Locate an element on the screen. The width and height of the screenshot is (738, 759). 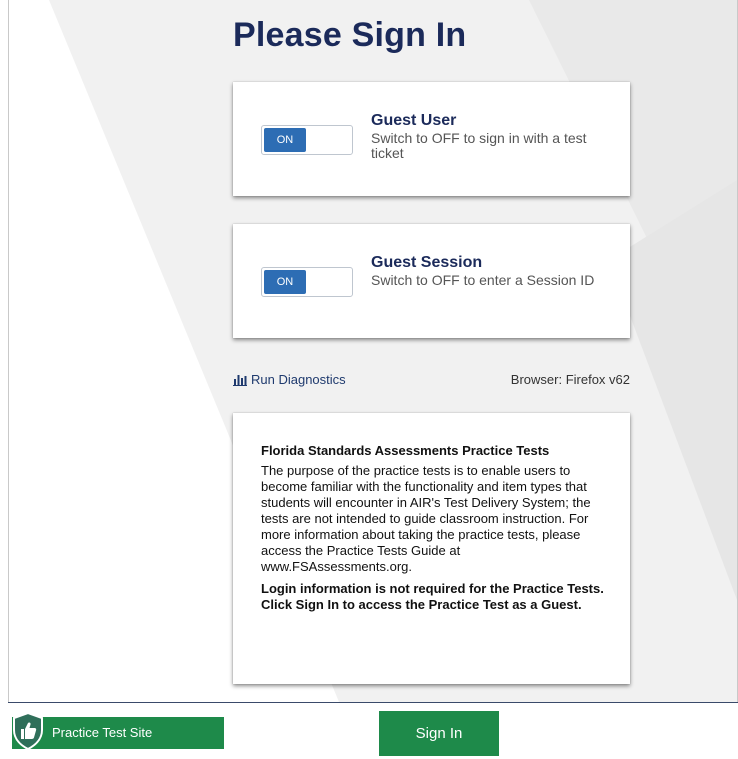
run-diagnostics-link: Run Diagnostics is located at coordinates (289, 379).